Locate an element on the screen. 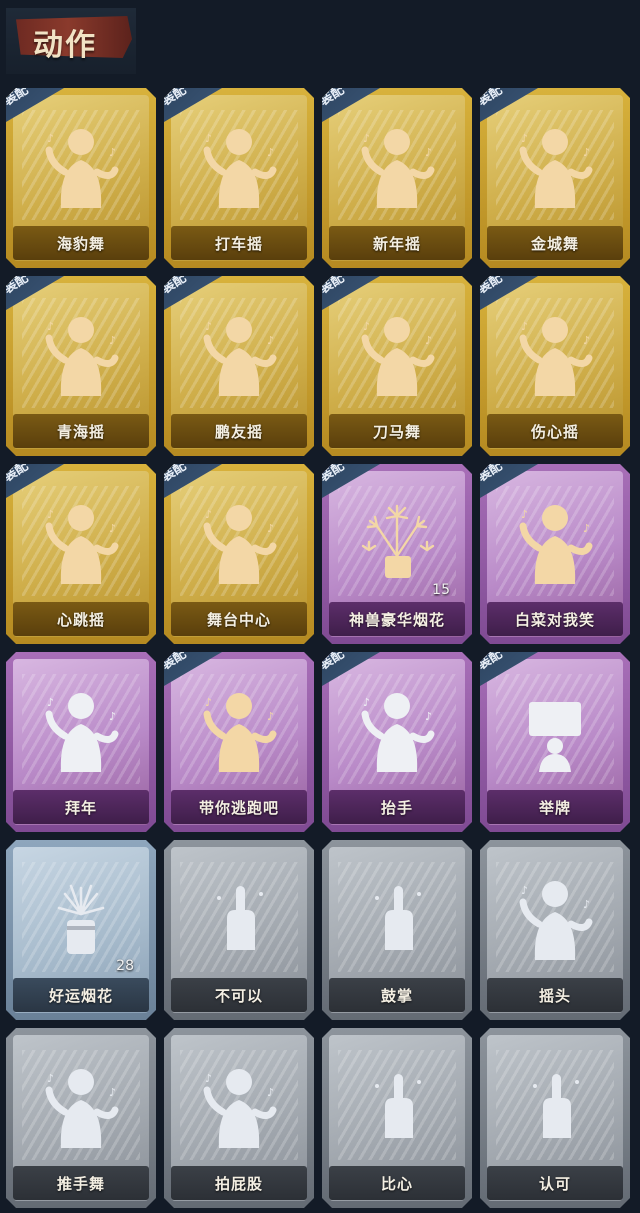  action-label: 新年摇 is located at coordinates (396, 244).